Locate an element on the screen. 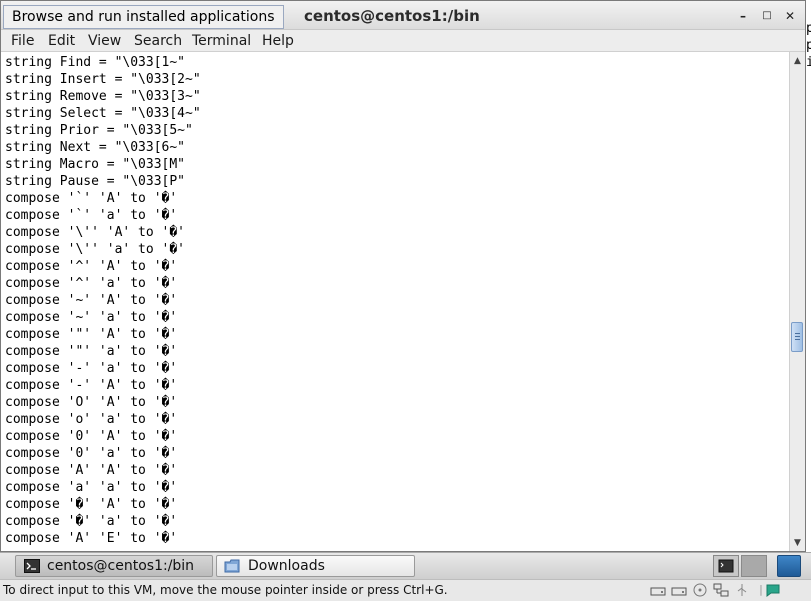 The height and width of the screenshot is (601, 811). background-window-edge: p p i is located at coordinates (808, 276).